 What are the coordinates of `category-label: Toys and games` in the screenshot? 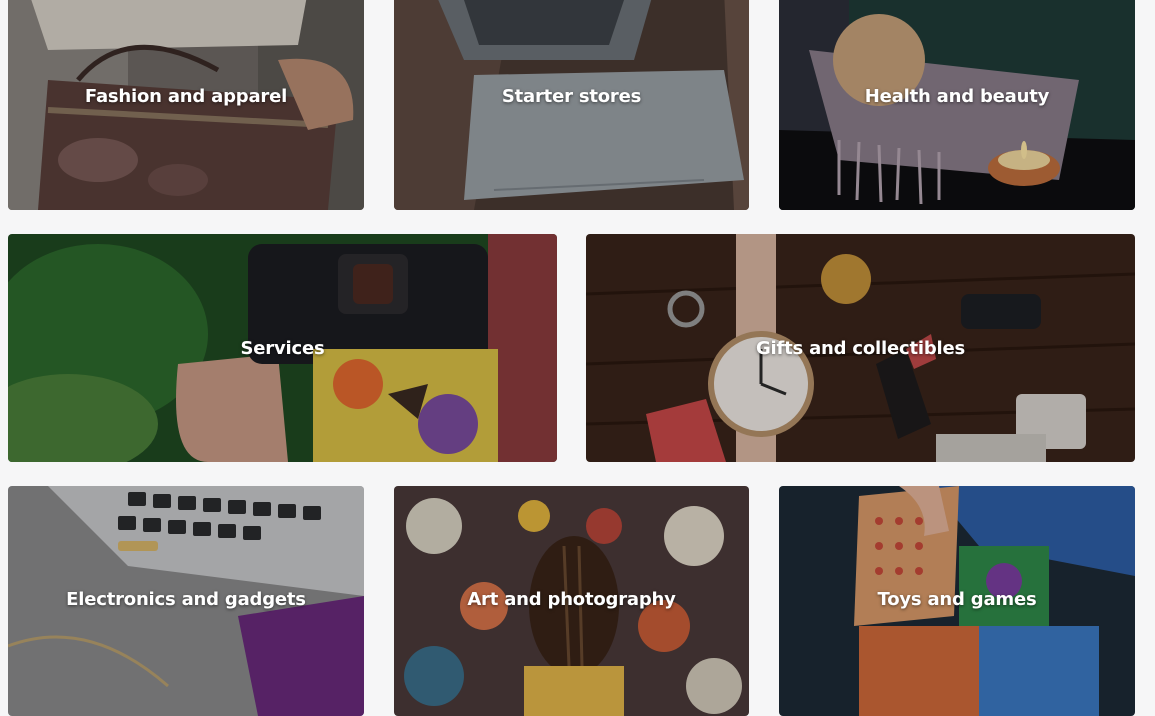 It's located at (957, 599).